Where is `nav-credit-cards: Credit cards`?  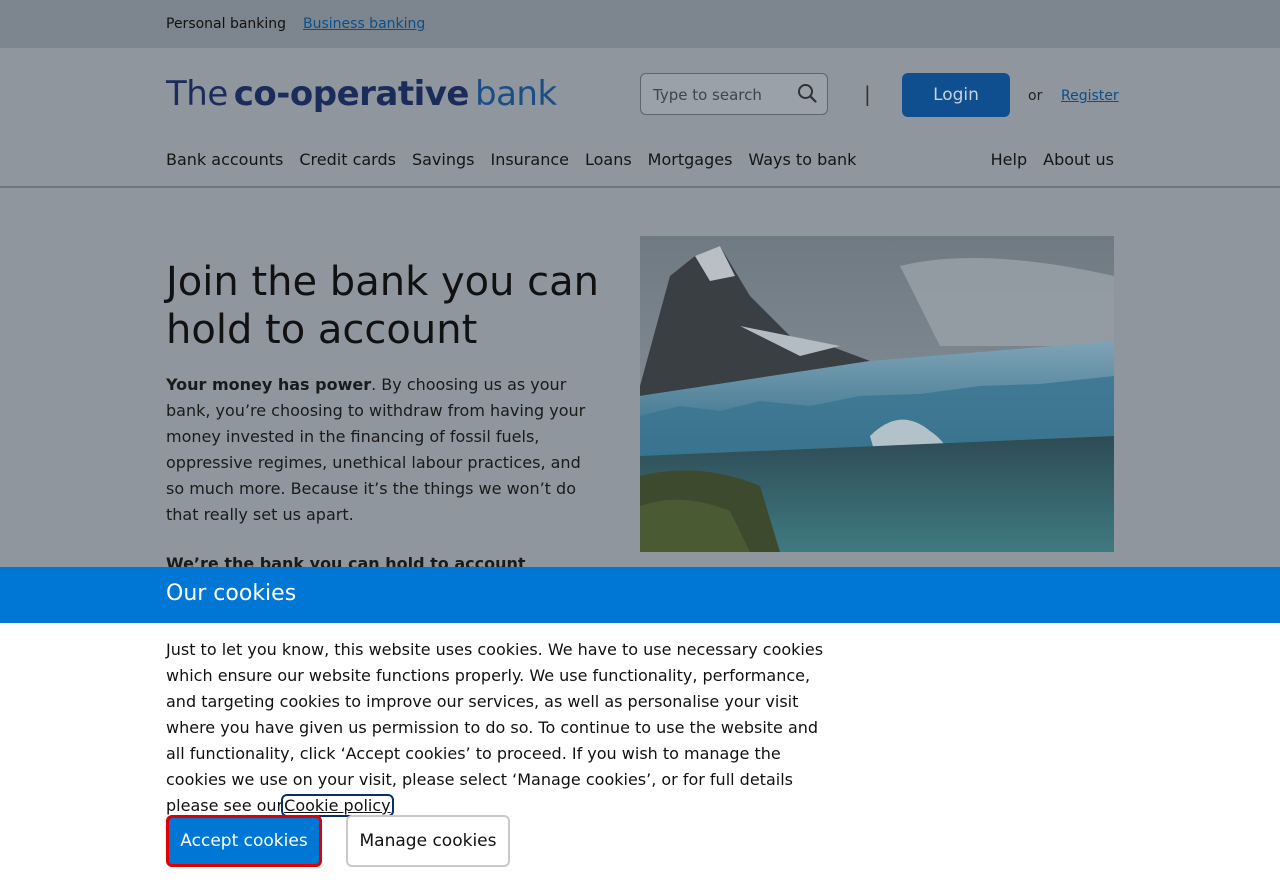
nav-credit-cards: Credit cards is located at coordinates (347, 159).